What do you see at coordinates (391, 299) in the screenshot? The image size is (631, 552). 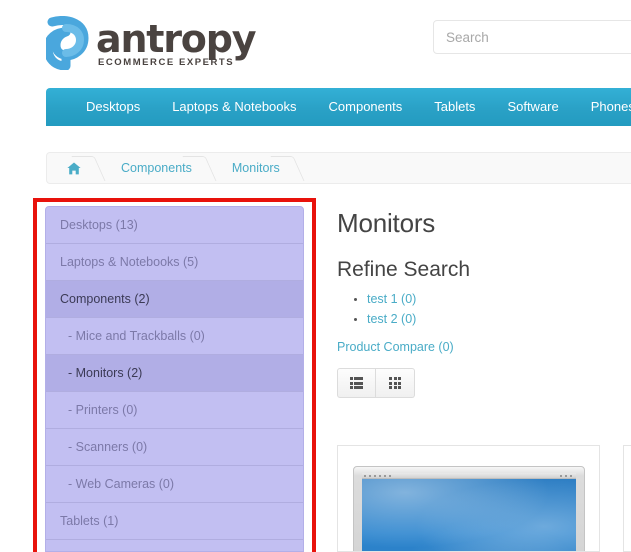 I see `refine-link-test-1-0: test 1 (0)` at bounding box center [391, 299].